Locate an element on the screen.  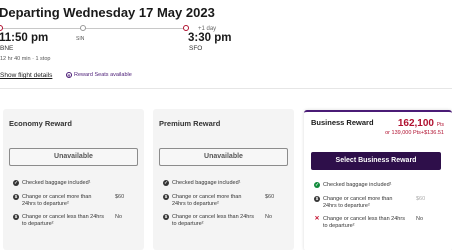
arrival-time: 3:30 pm is located at coordinates (210, 38).